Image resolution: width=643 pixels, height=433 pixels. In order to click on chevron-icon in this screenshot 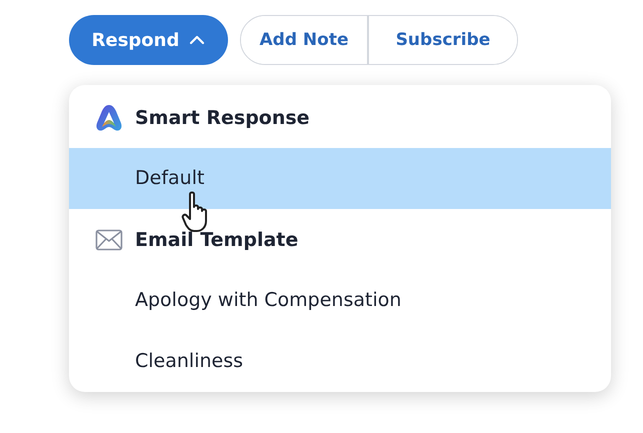, I will do `click(197, 40)`.